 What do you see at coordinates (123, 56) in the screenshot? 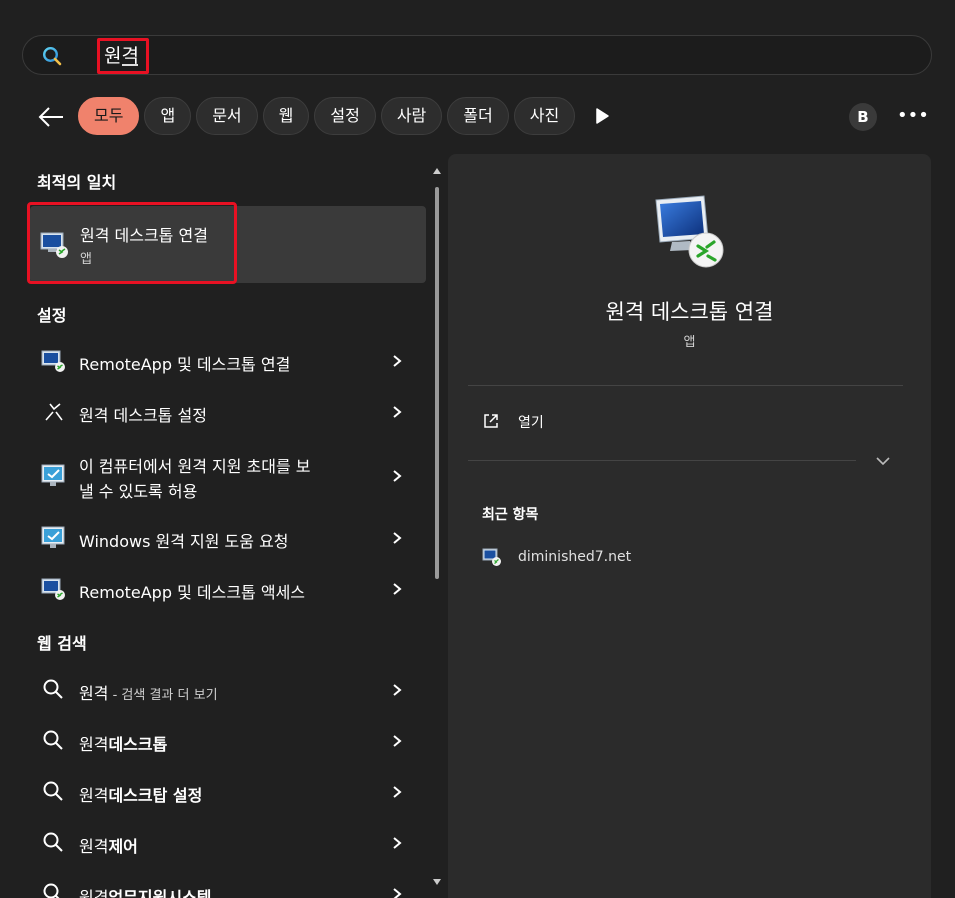
I see `search-input: 원격` at bounding box center [123, 56].